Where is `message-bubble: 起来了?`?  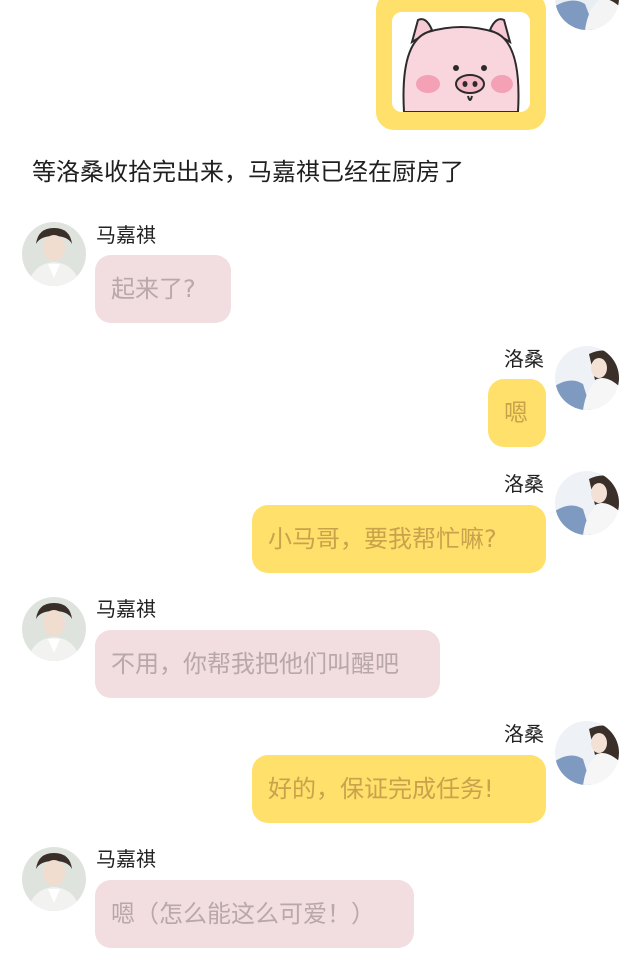 message-bubble: 起来了? is located at coordinates (163, 289).